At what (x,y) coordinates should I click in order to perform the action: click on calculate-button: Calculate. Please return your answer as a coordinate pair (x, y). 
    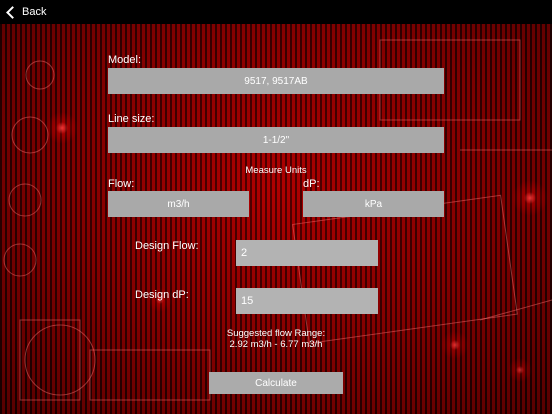
    Looking at the image, I should click on (276, 383).